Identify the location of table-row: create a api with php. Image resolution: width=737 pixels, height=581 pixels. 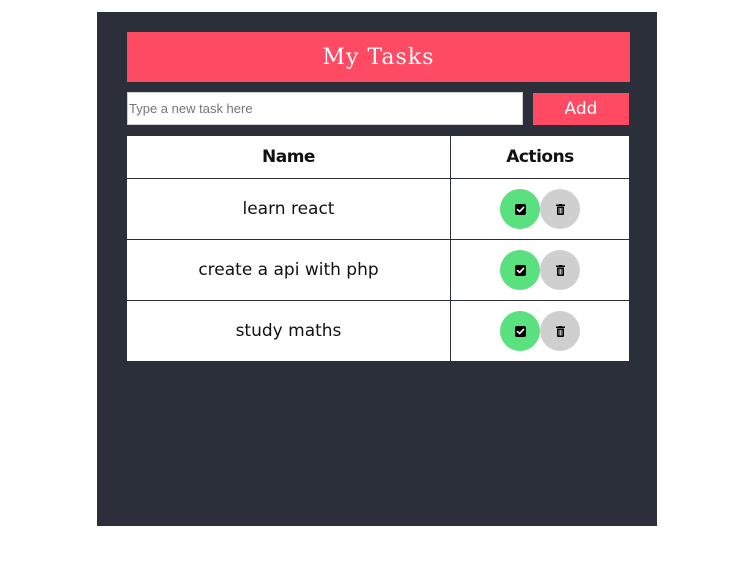
(378, 270).